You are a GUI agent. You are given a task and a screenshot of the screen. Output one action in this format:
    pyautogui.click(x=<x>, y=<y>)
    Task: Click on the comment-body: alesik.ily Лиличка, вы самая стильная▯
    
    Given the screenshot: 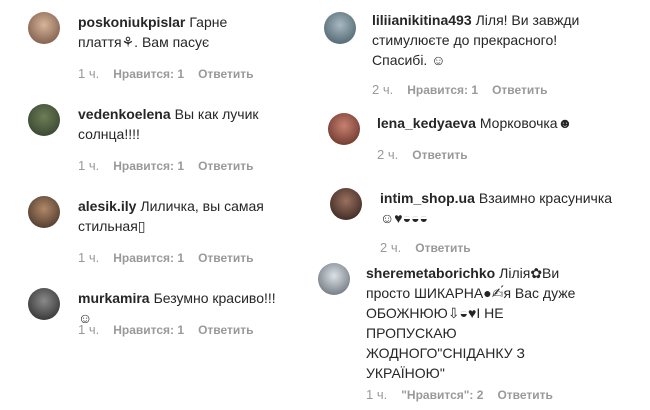 What is the action you would take?
    pyautogui.click(x=183, y=216)
    